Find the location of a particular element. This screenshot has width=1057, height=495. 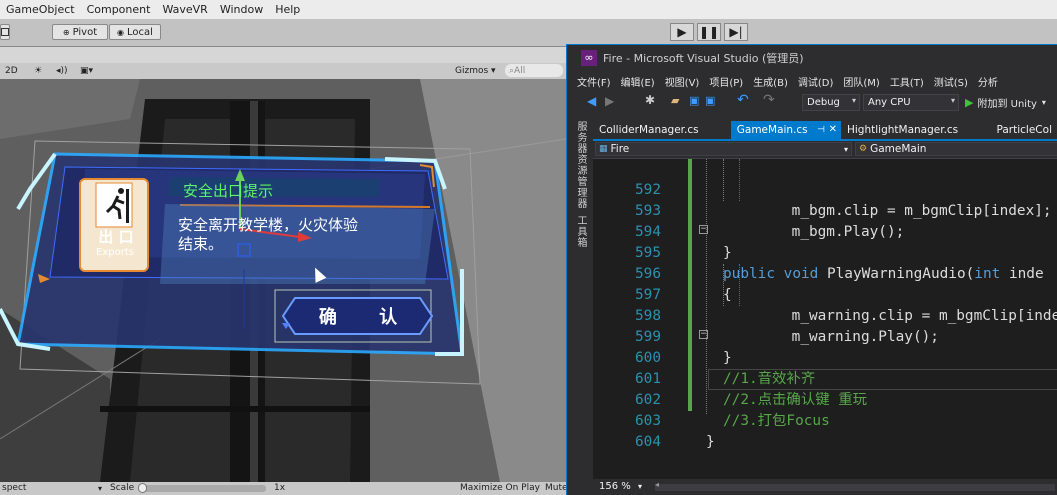

scale-value: 1x is located at coordinates (280, 488).